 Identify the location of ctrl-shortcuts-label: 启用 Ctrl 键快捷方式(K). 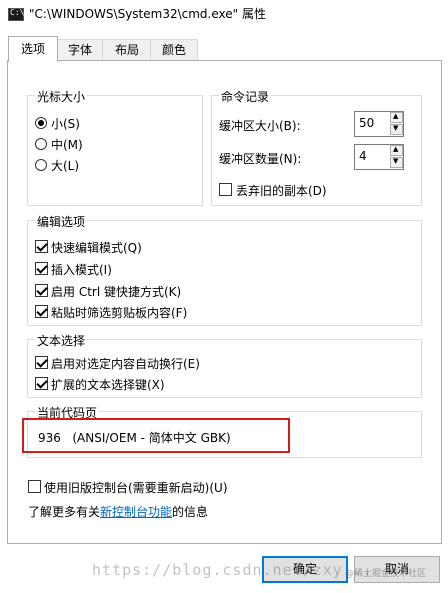
(116, 292).